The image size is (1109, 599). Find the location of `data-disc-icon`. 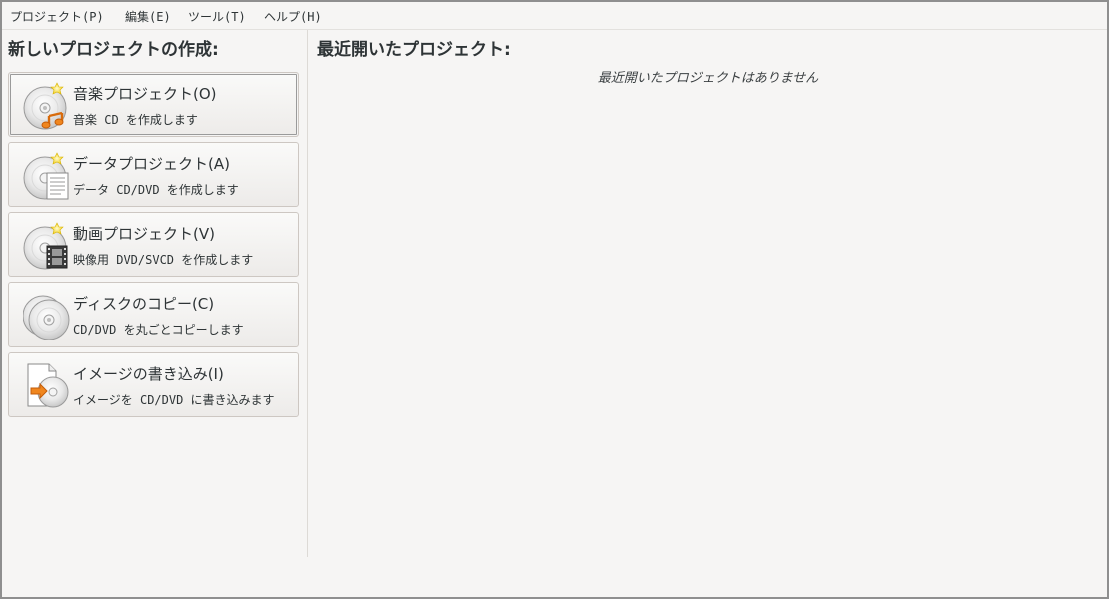

data-disc-icon is located at coordinates (47, 176).